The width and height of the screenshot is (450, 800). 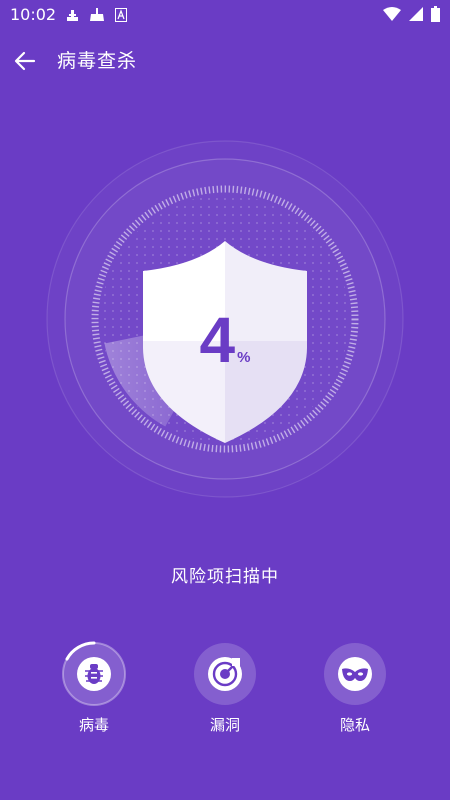 I want to click on arrow-left-icon, so click(x=25, y=61).